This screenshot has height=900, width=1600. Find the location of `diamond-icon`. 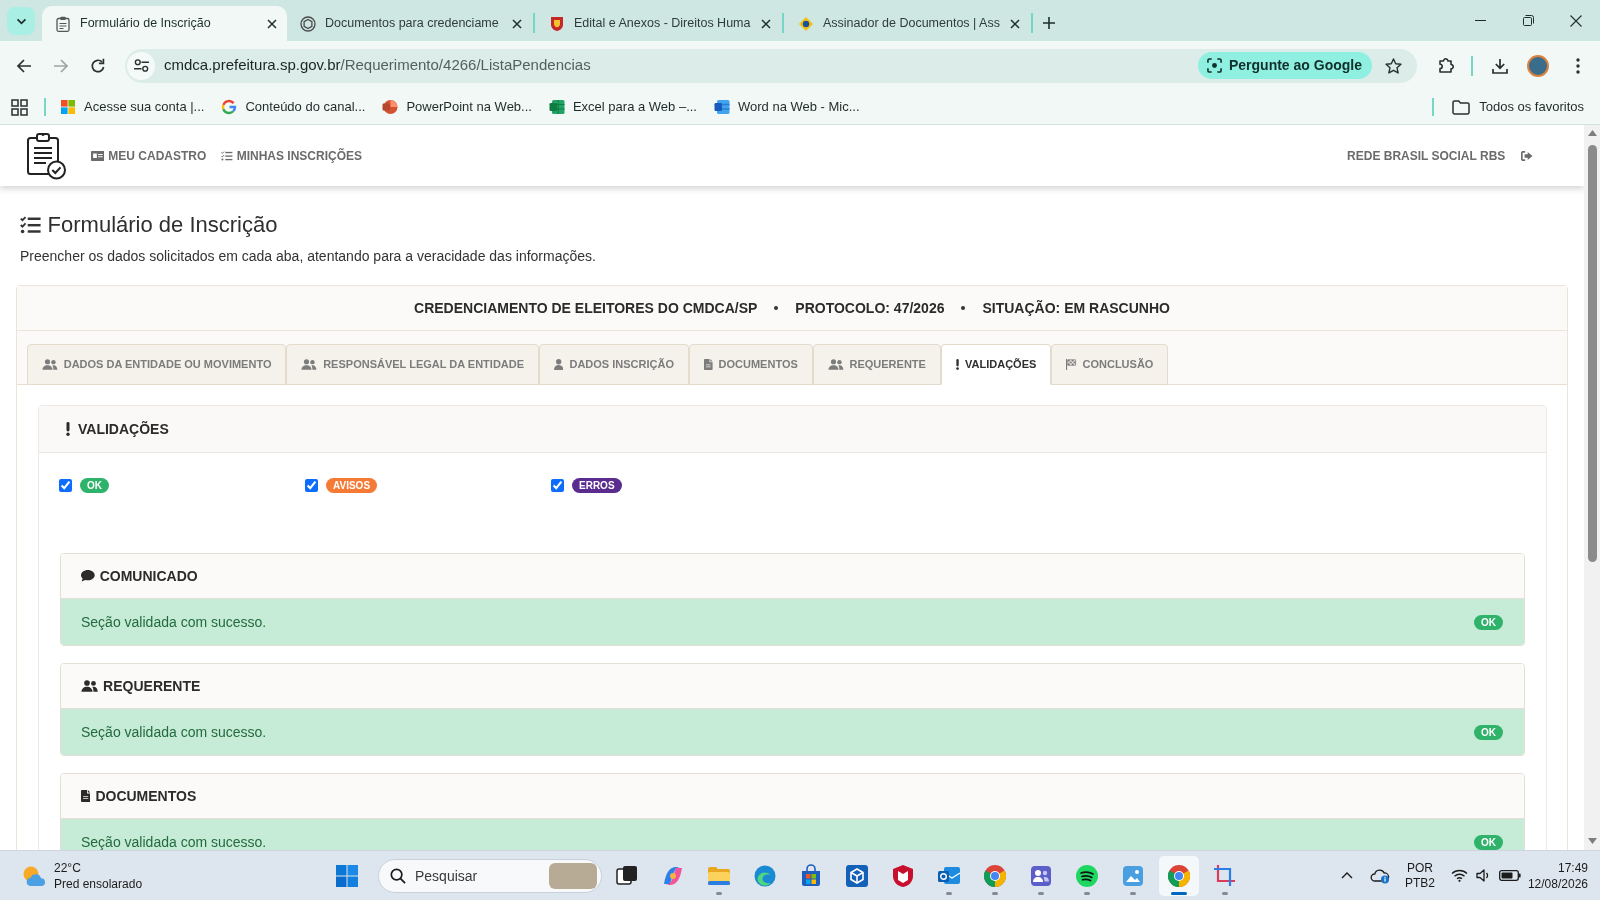

diamond-icon is located at coordinates (806, 23).